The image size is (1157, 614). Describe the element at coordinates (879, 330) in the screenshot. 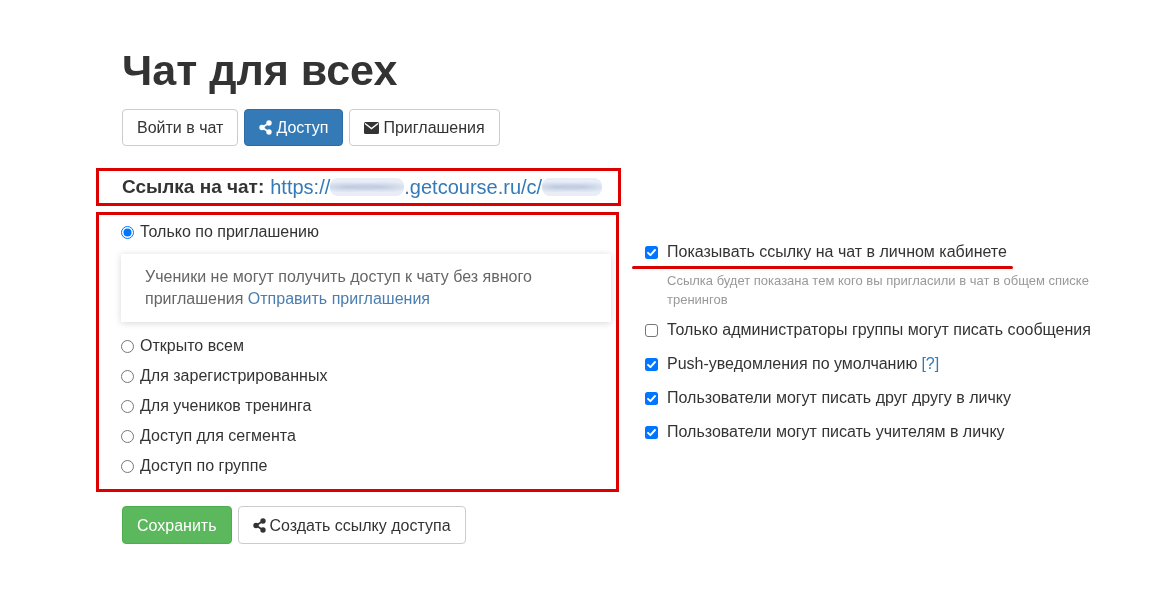

I see `checkbox-label: Только администраторы группы могут писать сообщения` at that location.